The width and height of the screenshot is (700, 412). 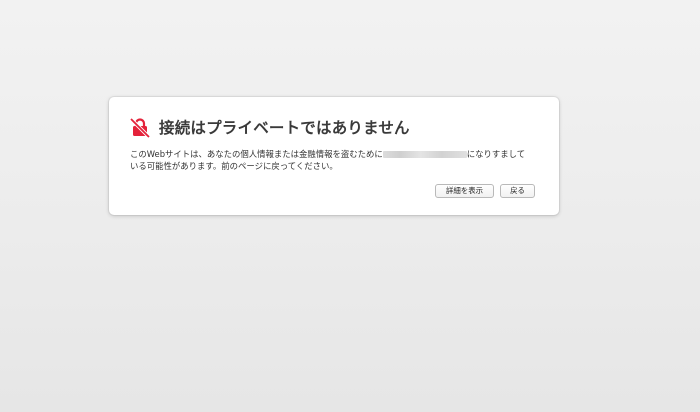 I want to click on message-text-before-site: このWebサイトは、あなたの個人情報または金融情報を盗むために, so click(x=256, y=154).